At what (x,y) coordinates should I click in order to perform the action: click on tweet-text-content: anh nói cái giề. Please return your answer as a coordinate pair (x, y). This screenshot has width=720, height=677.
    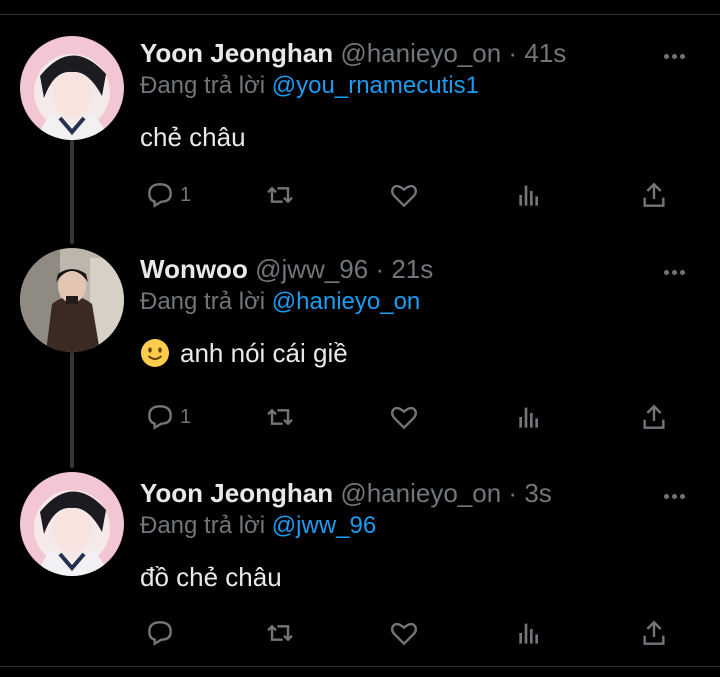
    Looking at the image, I should click on (264, 353).